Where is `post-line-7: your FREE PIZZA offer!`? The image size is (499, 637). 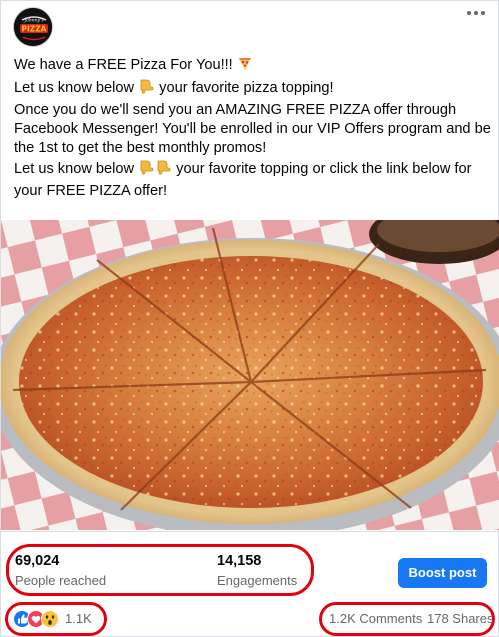
post-line-7: your FREE PIZZA offer! is located at coordinates (91, 190).